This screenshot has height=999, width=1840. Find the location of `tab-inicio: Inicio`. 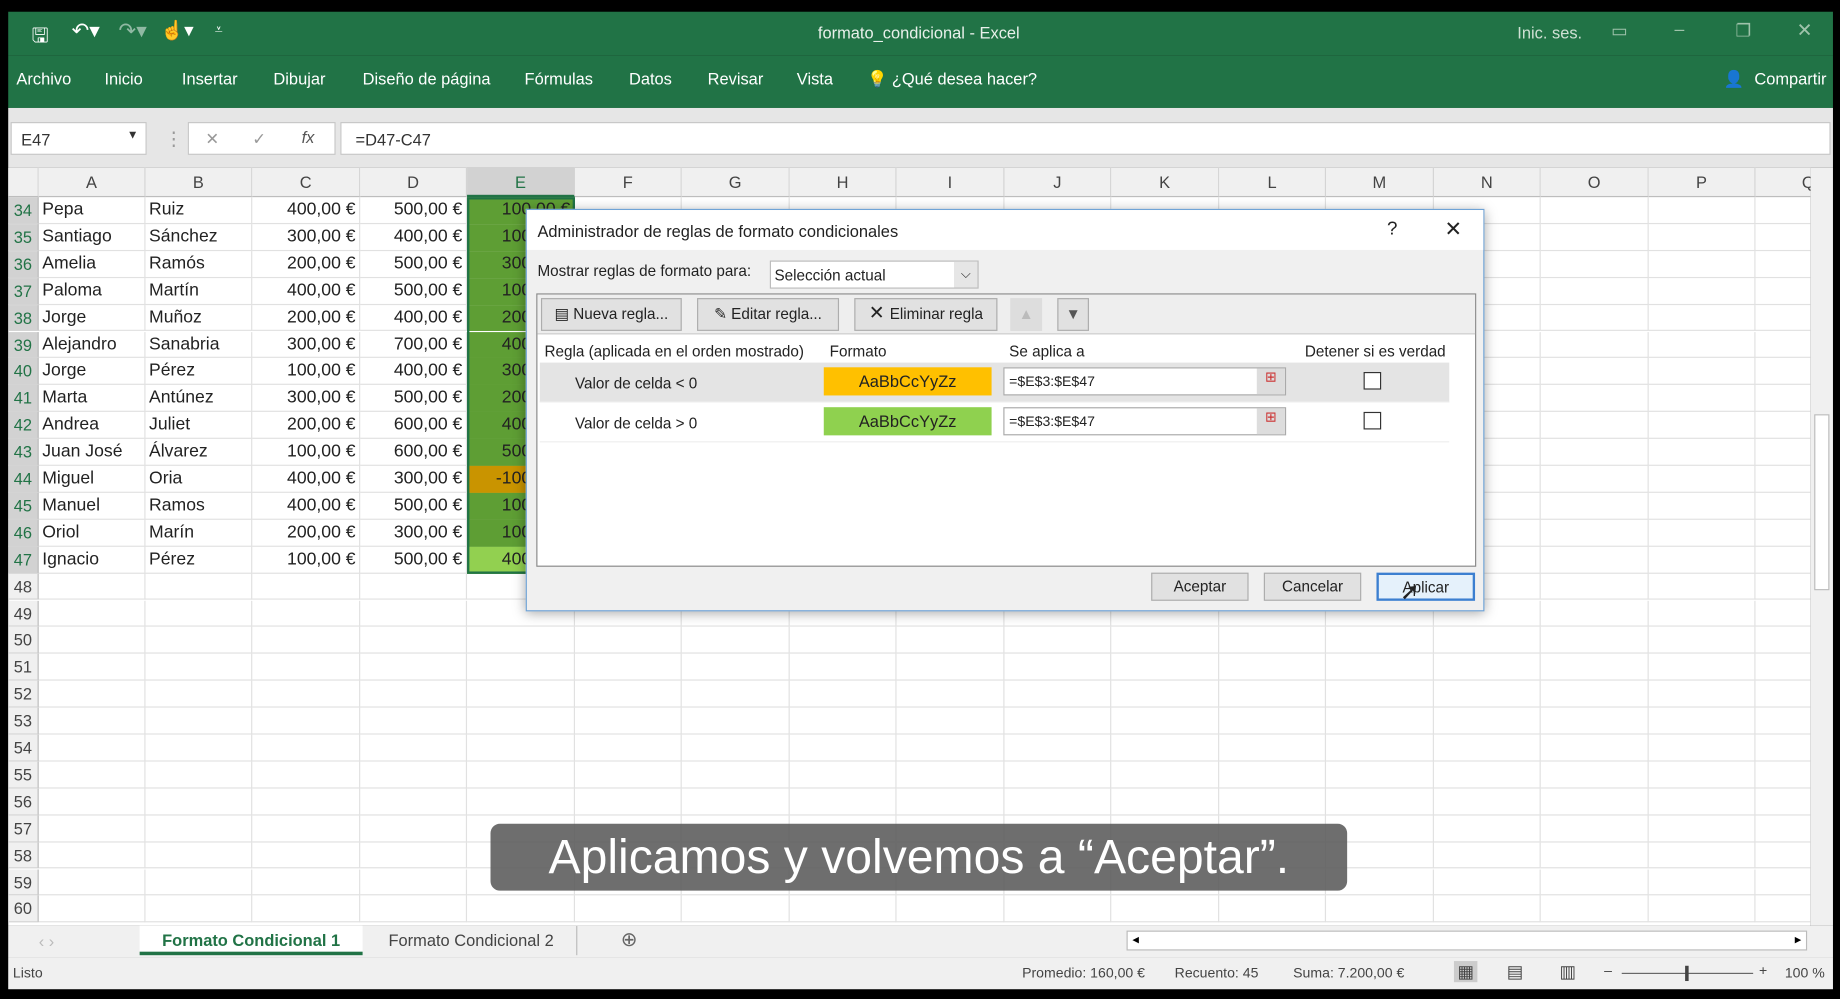

tab-inicio: Inicio is located at coordinates (123, 78).